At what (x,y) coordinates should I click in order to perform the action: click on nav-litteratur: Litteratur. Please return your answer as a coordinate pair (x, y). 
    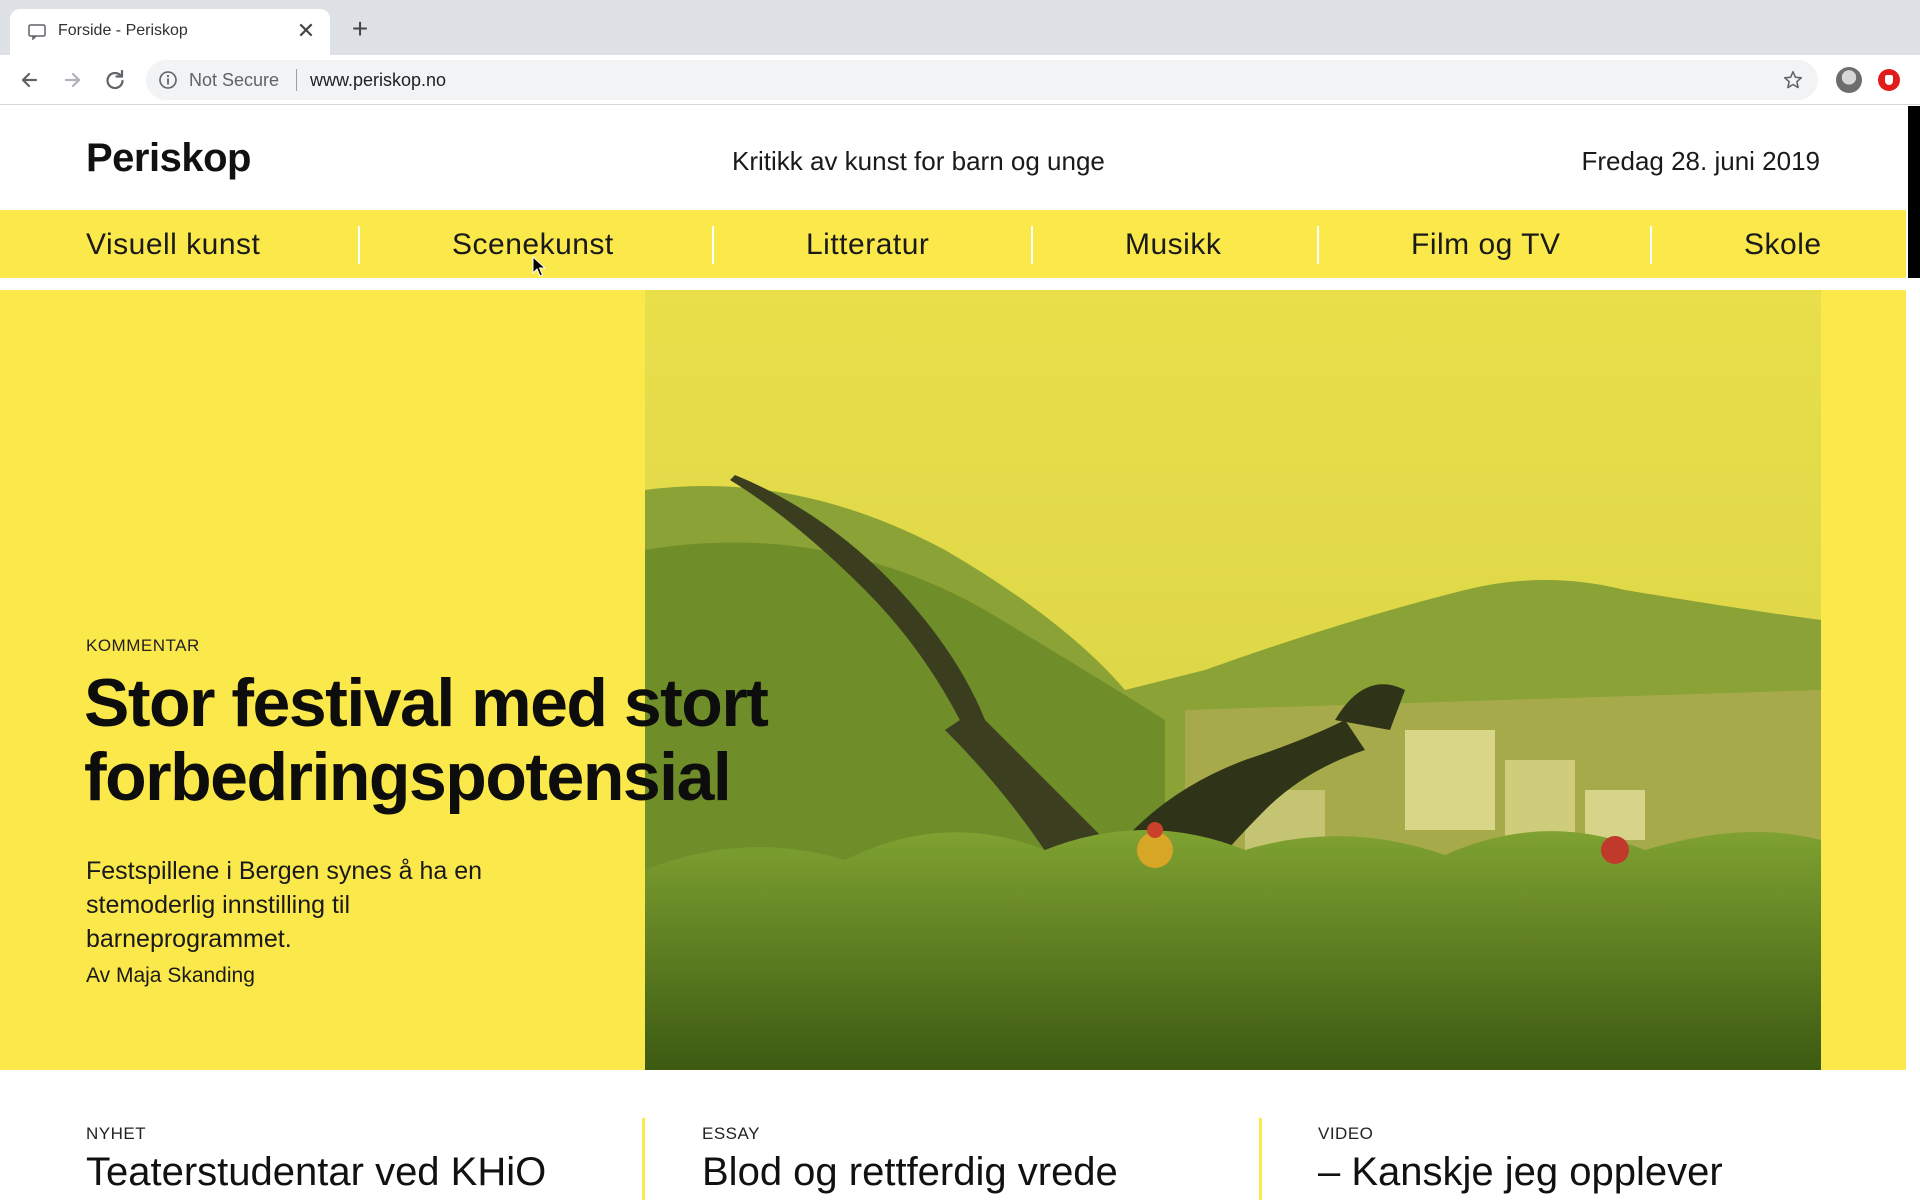
    Looking at the image, I should click on (867, 245).